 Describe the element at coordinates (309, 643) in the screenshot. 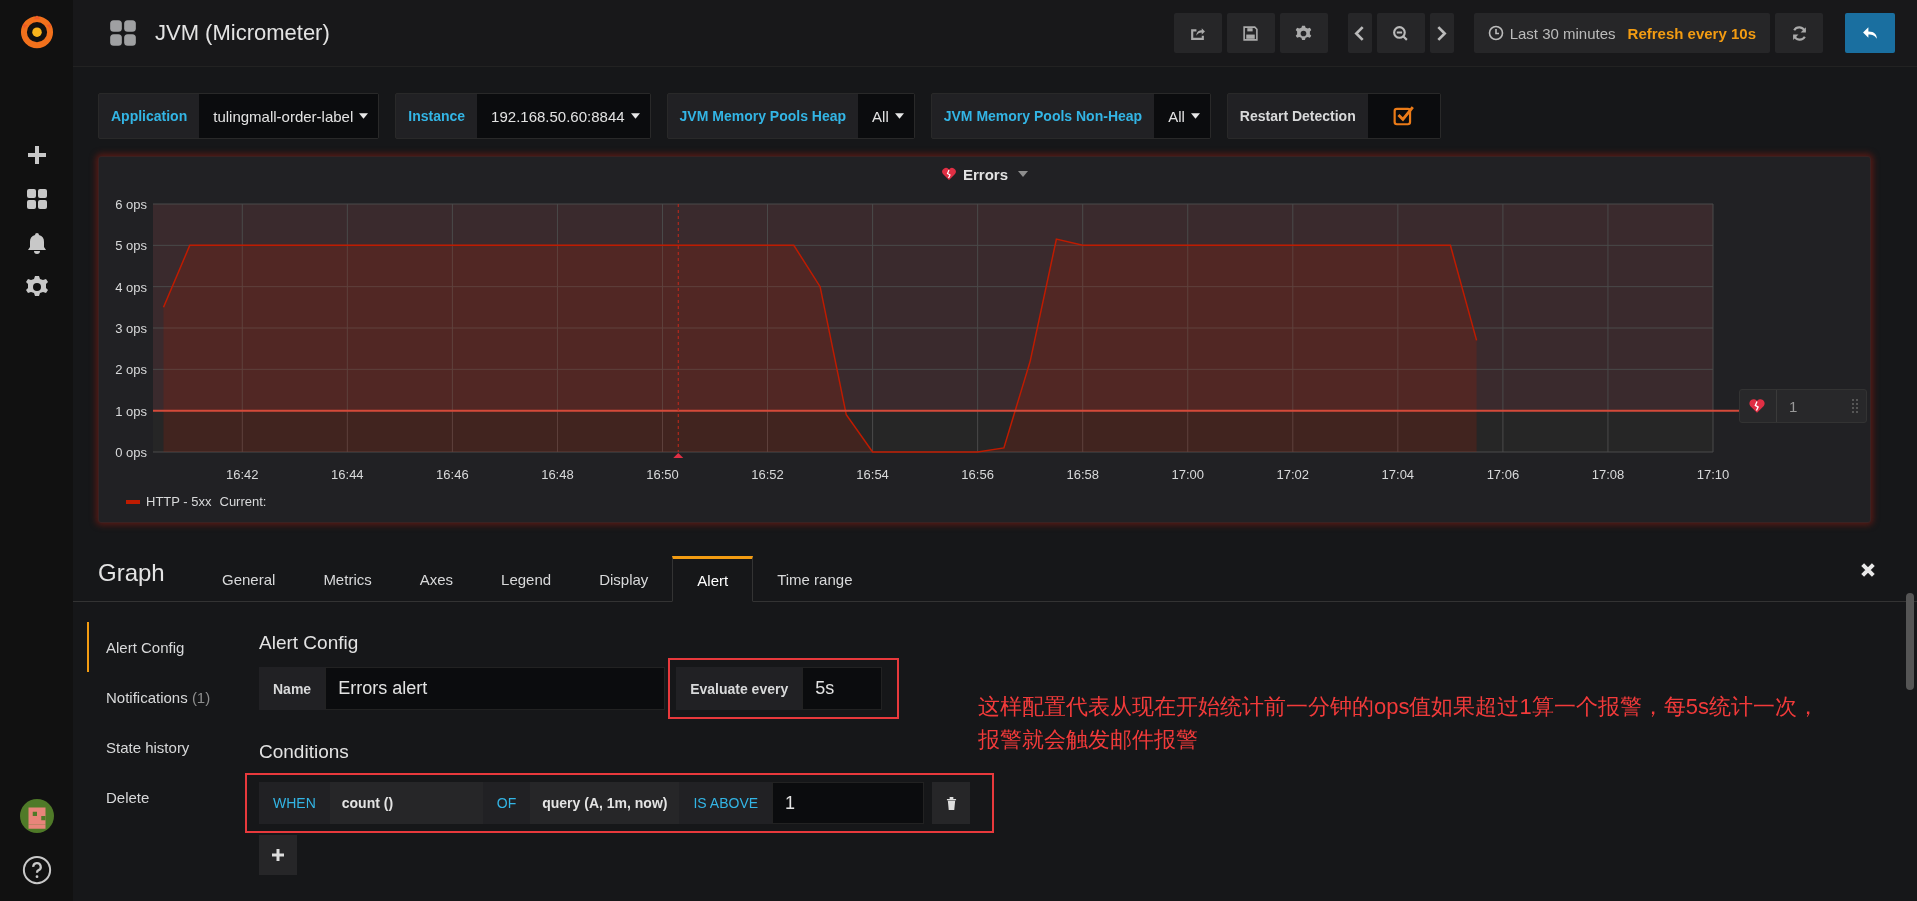

I see `section-title: Alert Config` at that location.